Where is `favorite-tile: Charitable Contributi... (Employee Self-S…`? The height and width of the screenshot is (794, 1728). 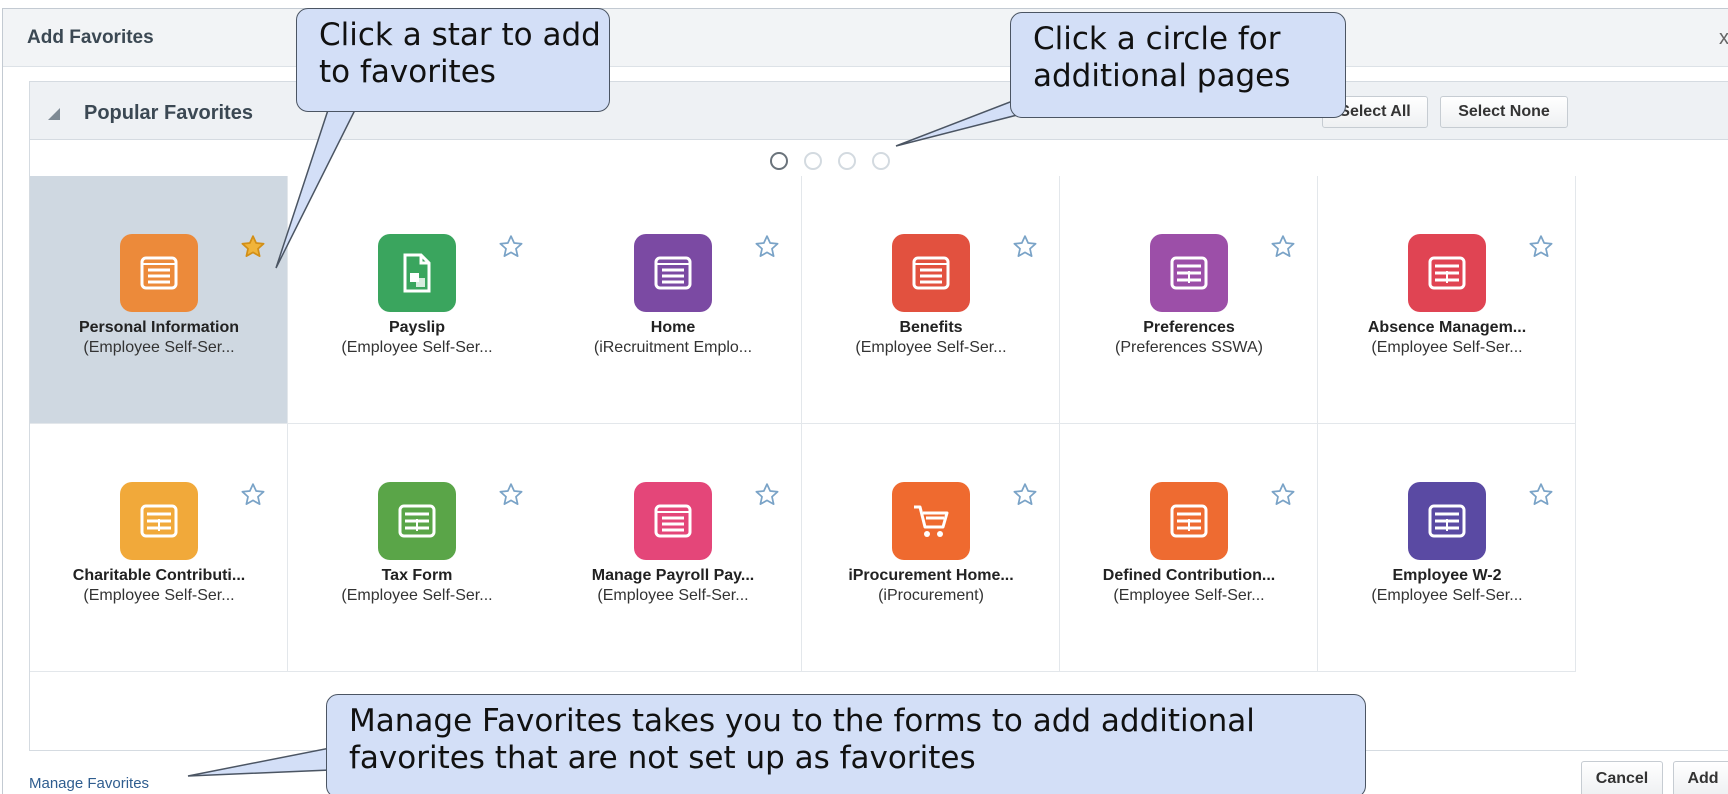
favorite-tile: Charitable Contributi... (Employee Self-S… is located at coordinates (159, 548).